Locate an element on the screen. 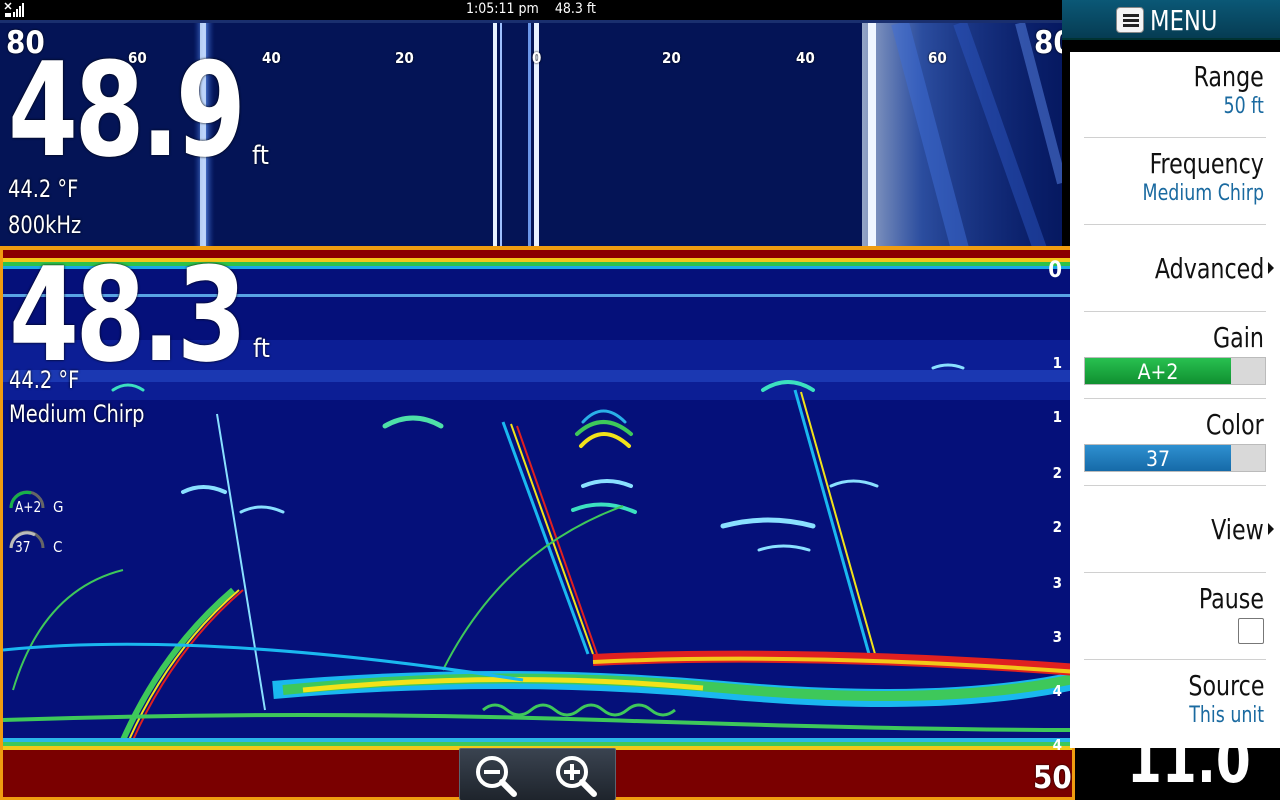 This screenshot has width=1280, height=800. pause-checkbox is located at coordinates (1251, 631).